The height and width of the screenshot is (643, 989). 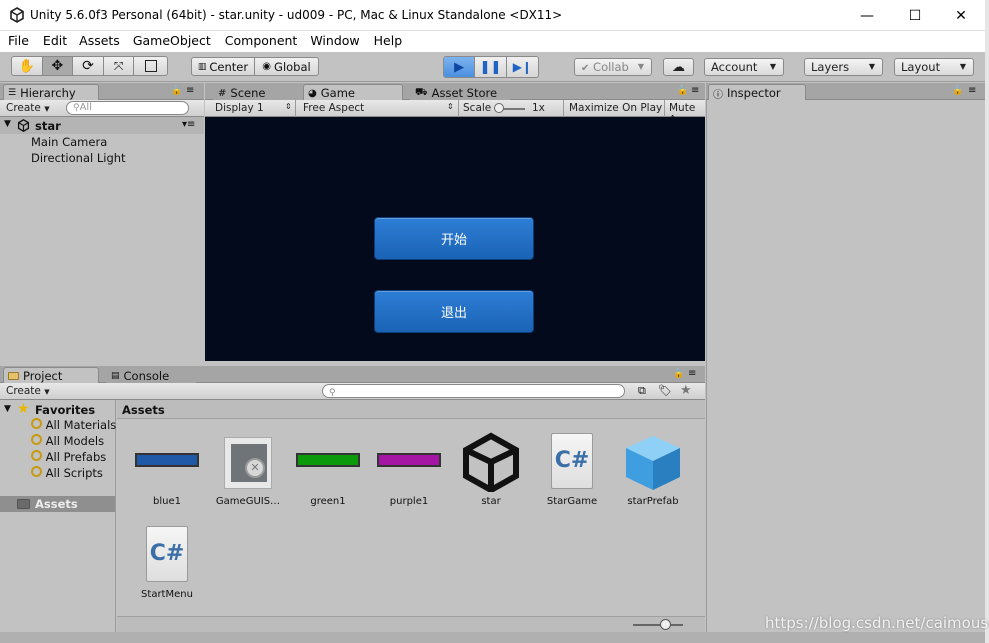 I want to click on rotate-tool-button: ⟳, so click(x=88, y=66).